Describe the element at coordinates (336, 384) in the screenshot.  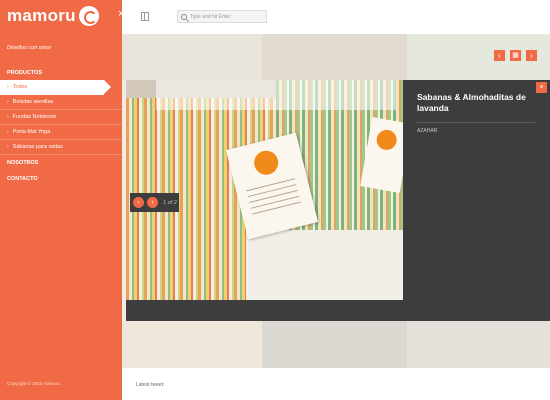
I see `footer: Latest tweet:` at that location.